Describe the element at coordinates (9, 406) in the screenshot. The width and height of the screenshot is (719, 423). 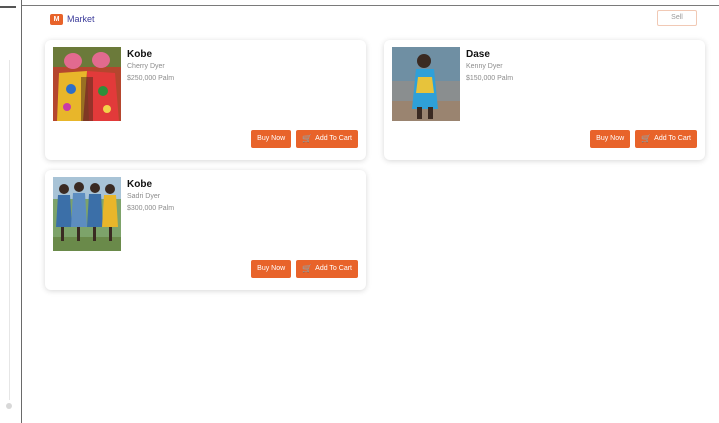
I see `rail-indicator` at that location.